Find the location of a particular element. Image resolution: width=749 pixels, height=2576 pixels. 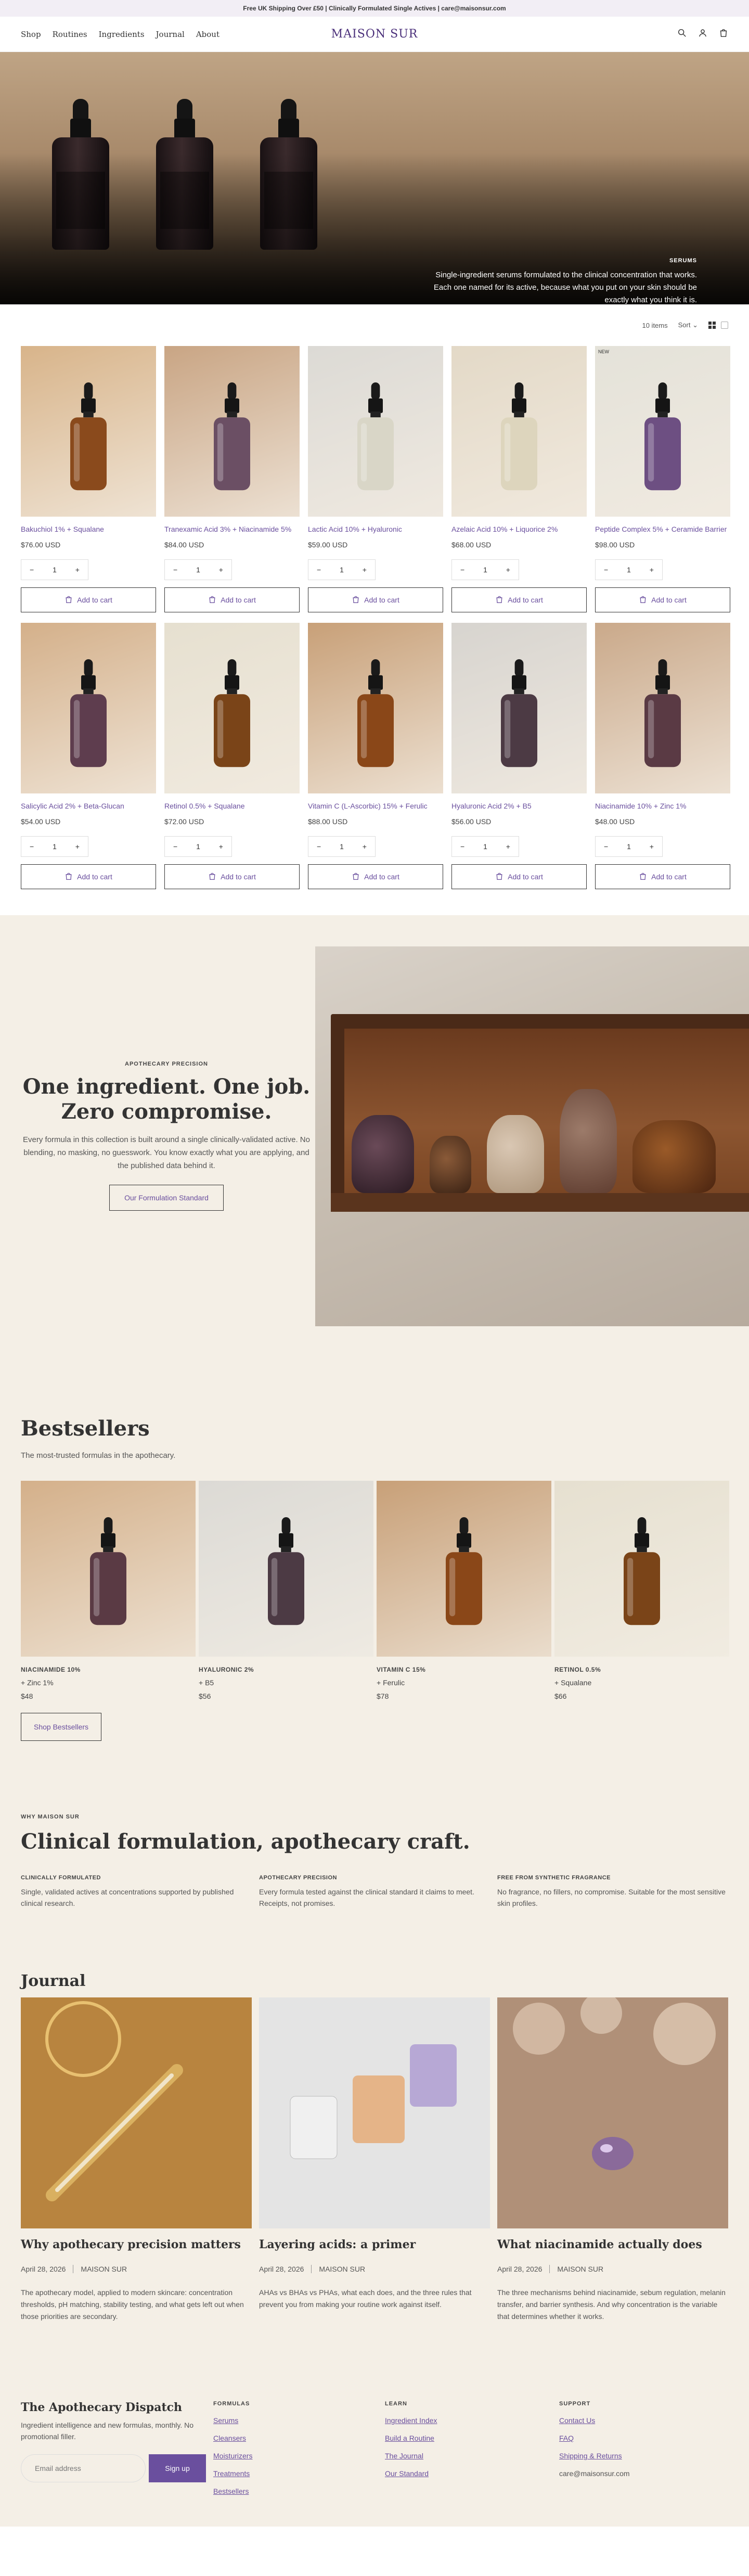

sort-button: Sort ⌄ is located at coordinates (688, 325).